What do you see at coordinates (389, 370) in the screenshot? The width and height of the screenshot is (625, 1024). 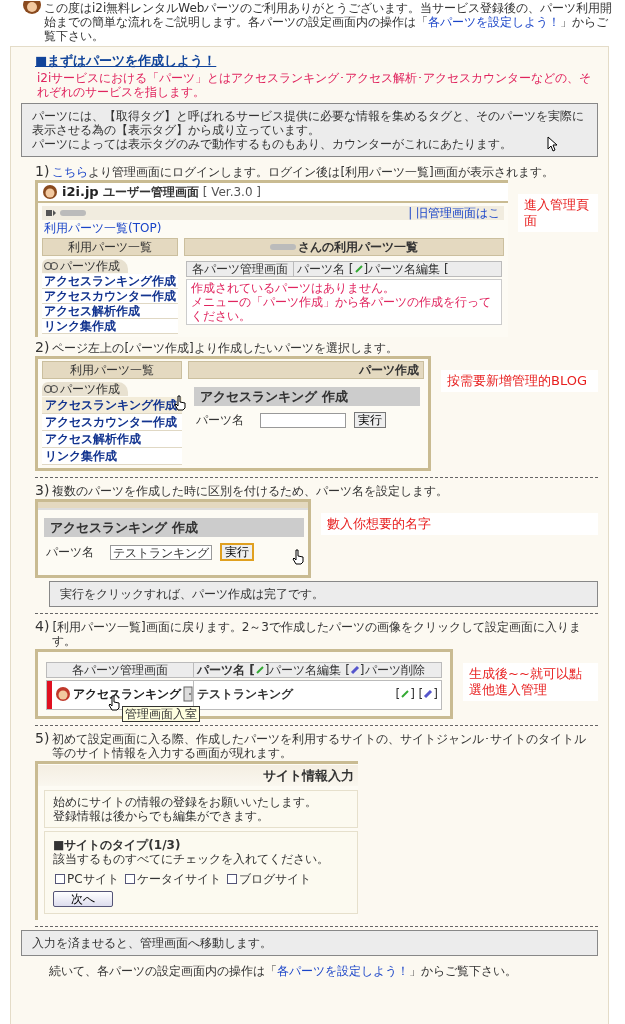 I see `panel-title: パーツ作成` at bounding box center [389, 370].